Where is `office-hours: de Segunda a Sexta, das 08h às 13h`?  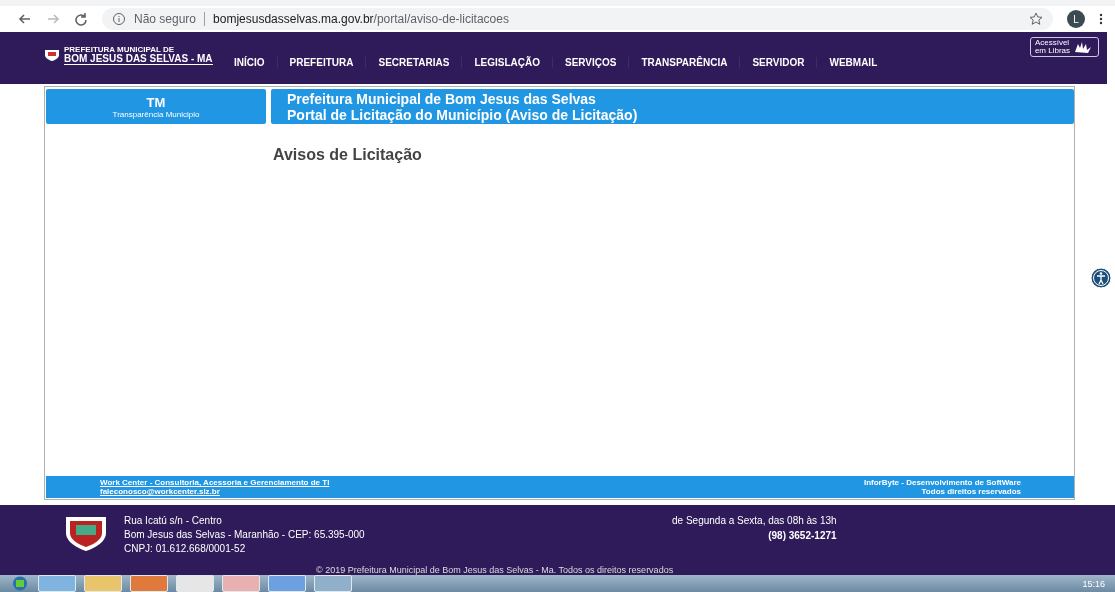 office-hours: de Segunda a Sexta, das 08h às 13h is located at coordinates (754, 520).